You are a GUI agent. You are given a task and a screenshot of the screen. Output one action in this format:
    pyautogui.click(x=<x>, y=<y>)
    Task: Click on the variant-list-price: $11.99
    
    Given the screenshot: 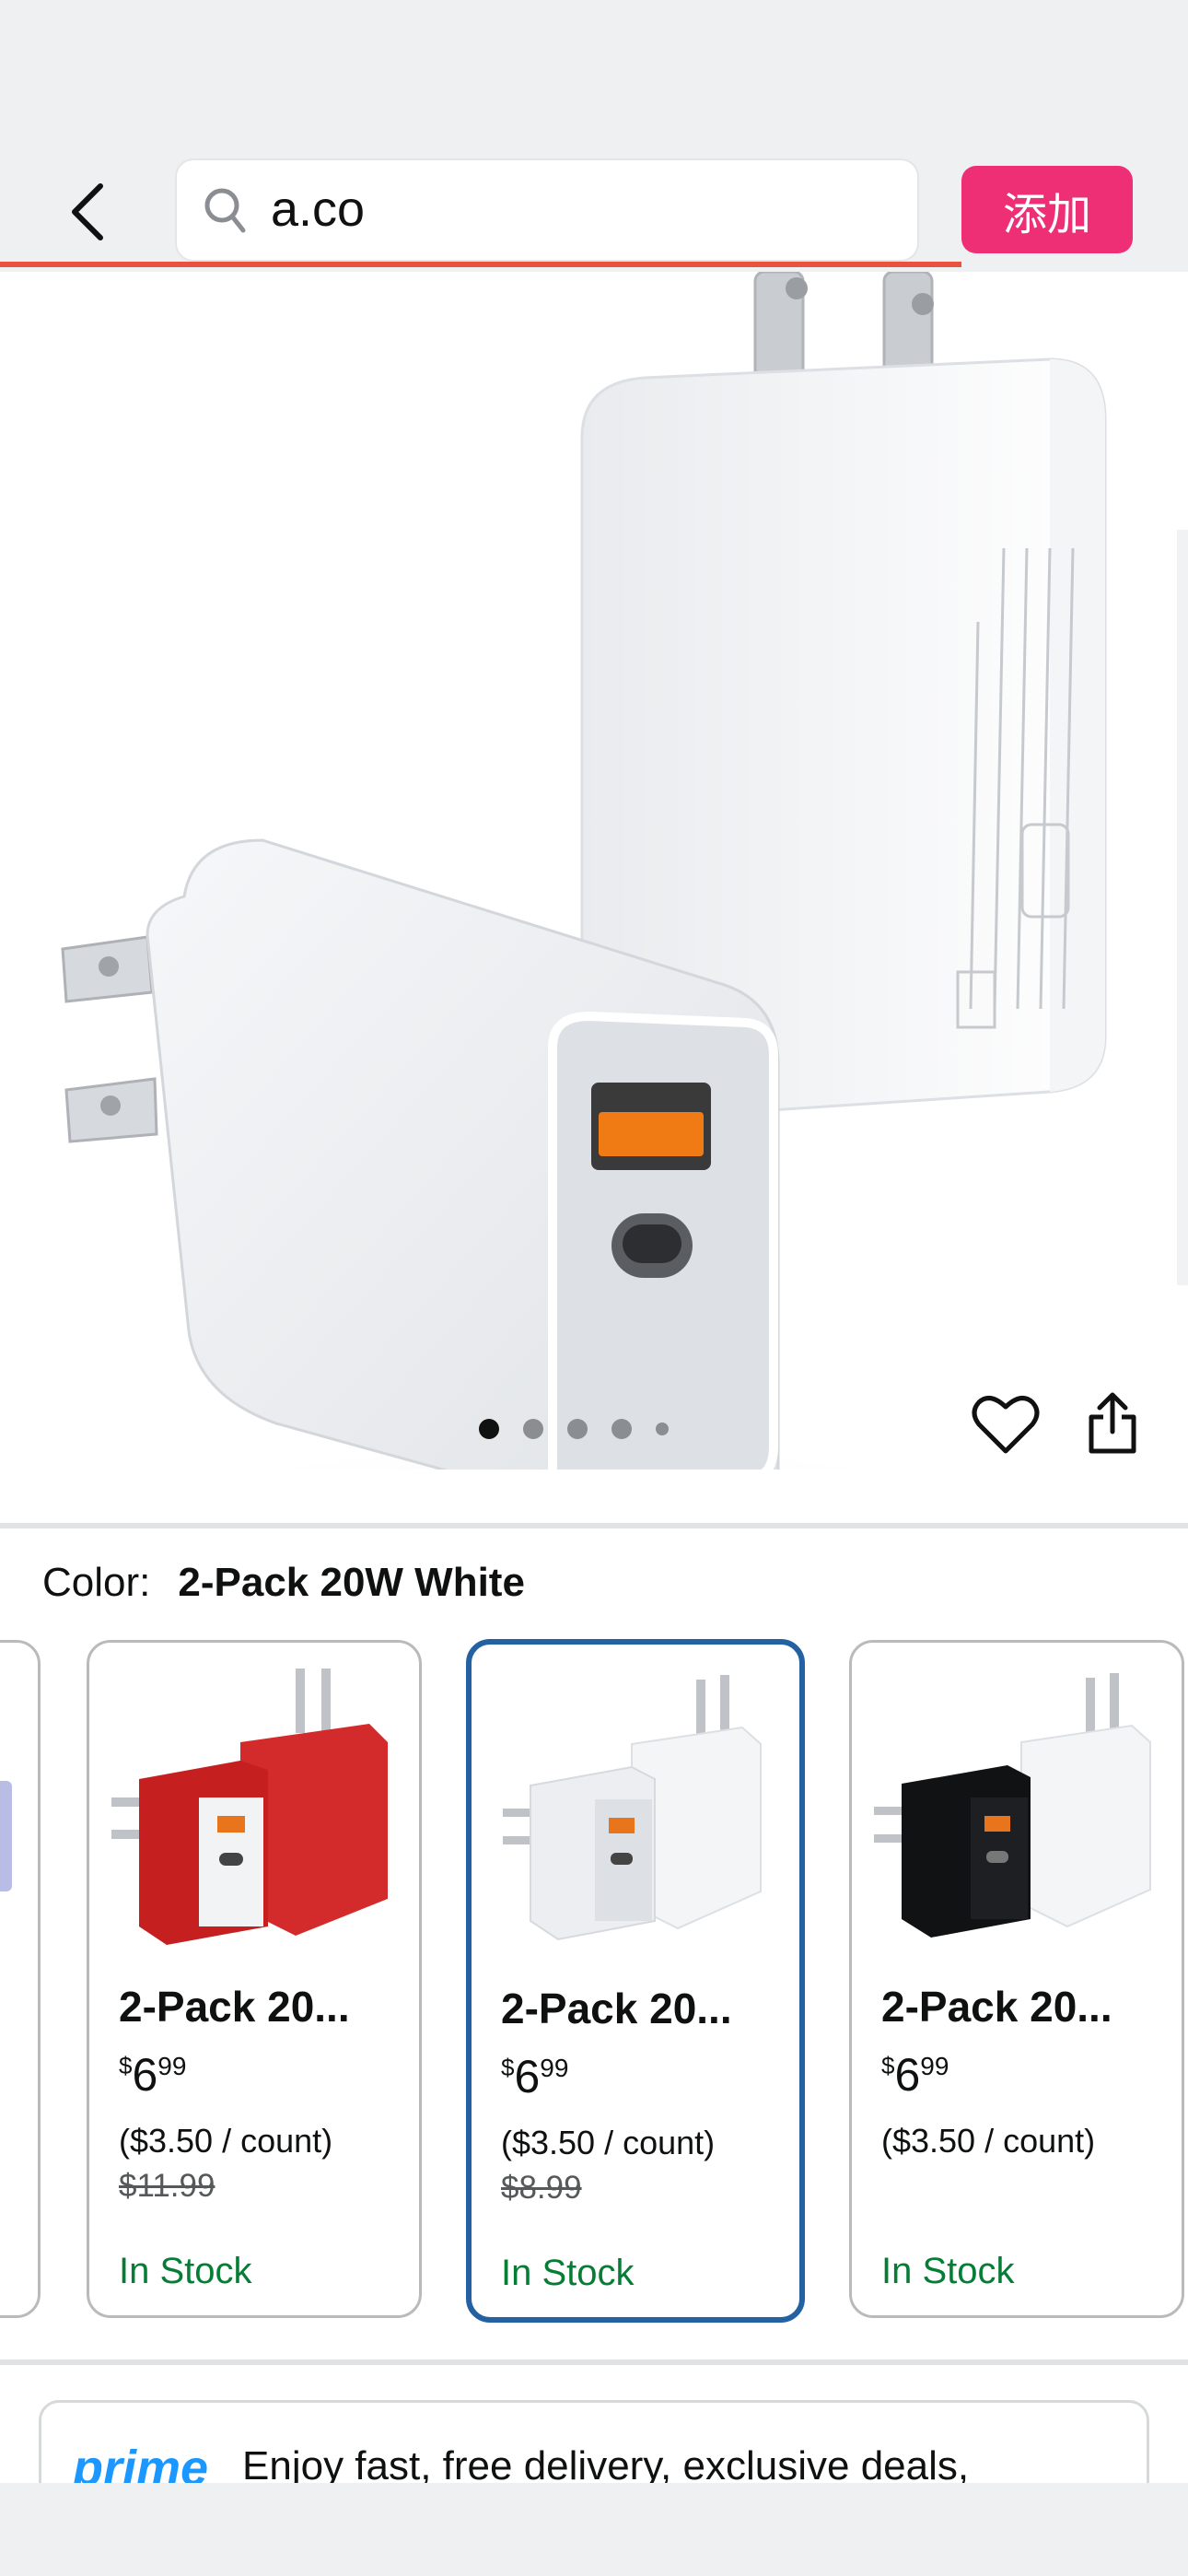 What is the action you would take?
    pyautogui.click(x=167, y=2186)
    